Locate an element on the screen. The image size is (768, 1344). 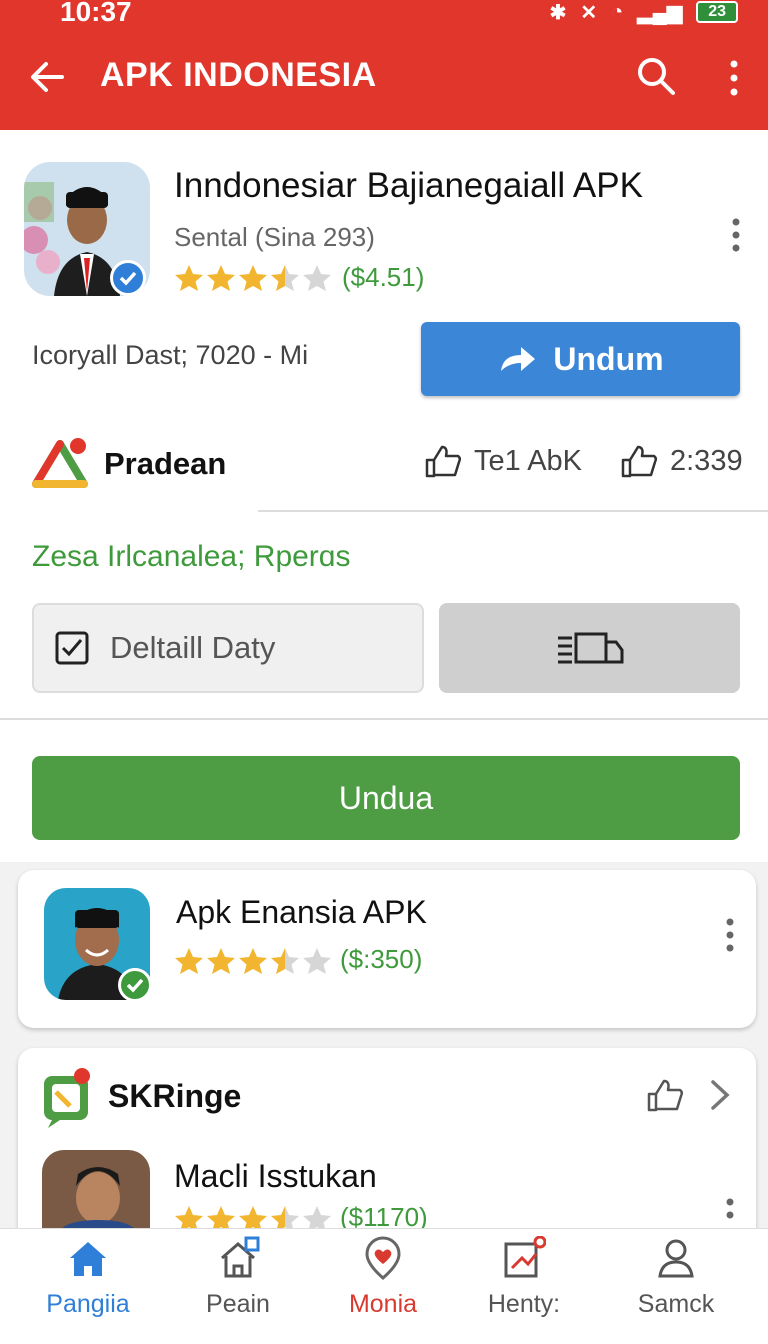
nav-item-henty: Henty: is located at coordinates (524, 1277).